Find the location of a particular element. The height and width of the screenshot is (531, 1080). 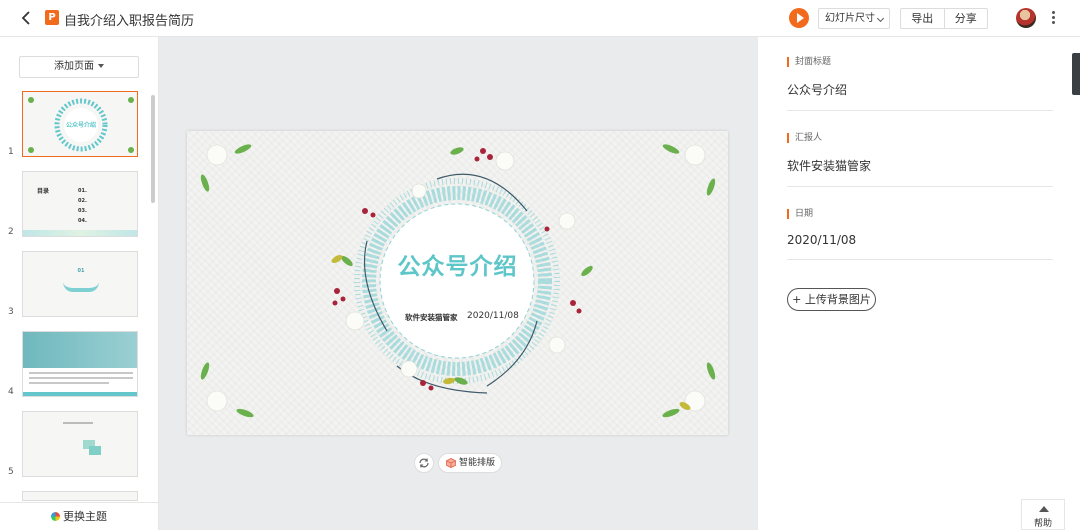

plus-icon: + is located at coordinates (798, 299).